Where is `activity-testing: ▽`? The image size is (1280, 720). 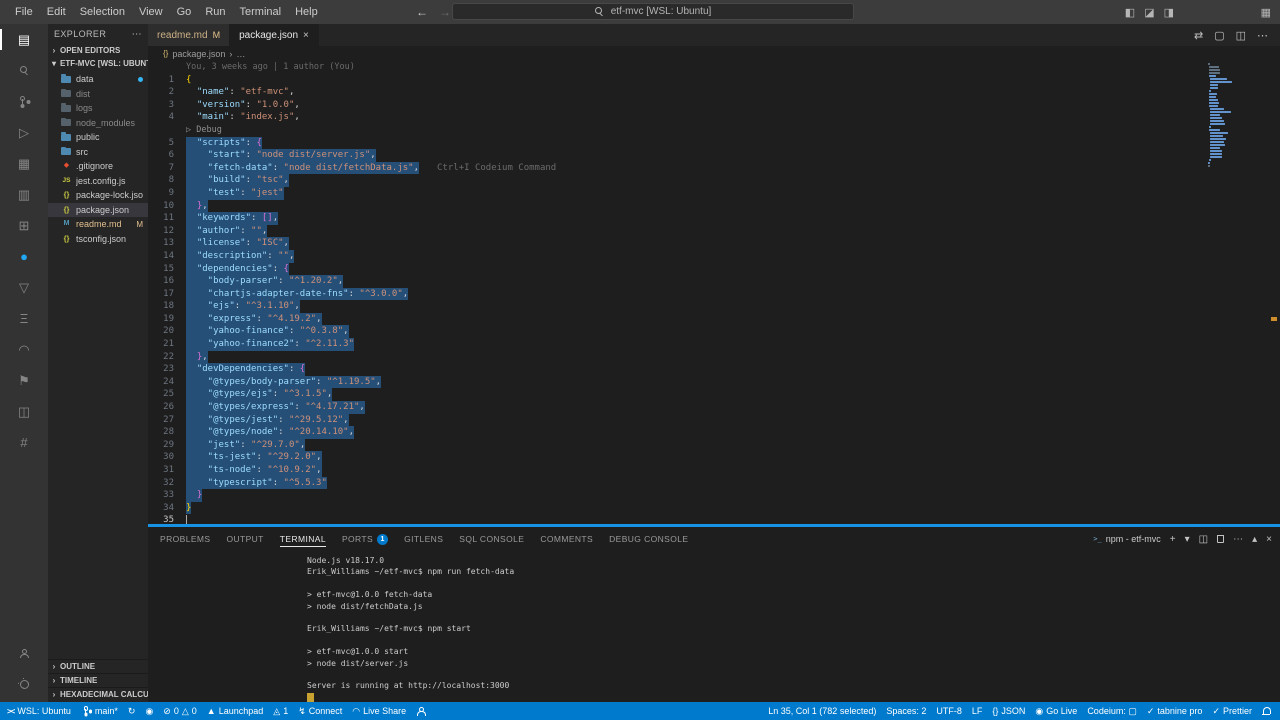
activity-testing: ▽ is located at coordinates (24, 287).